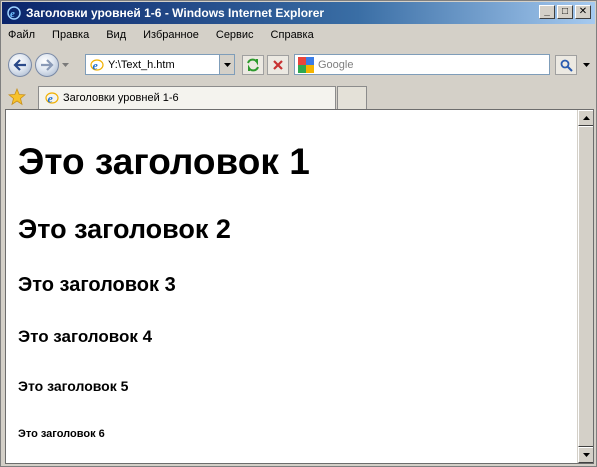 The height and width of the screenshot is (467, 597). I want to click on maximize-button: □, so click(565, 12).